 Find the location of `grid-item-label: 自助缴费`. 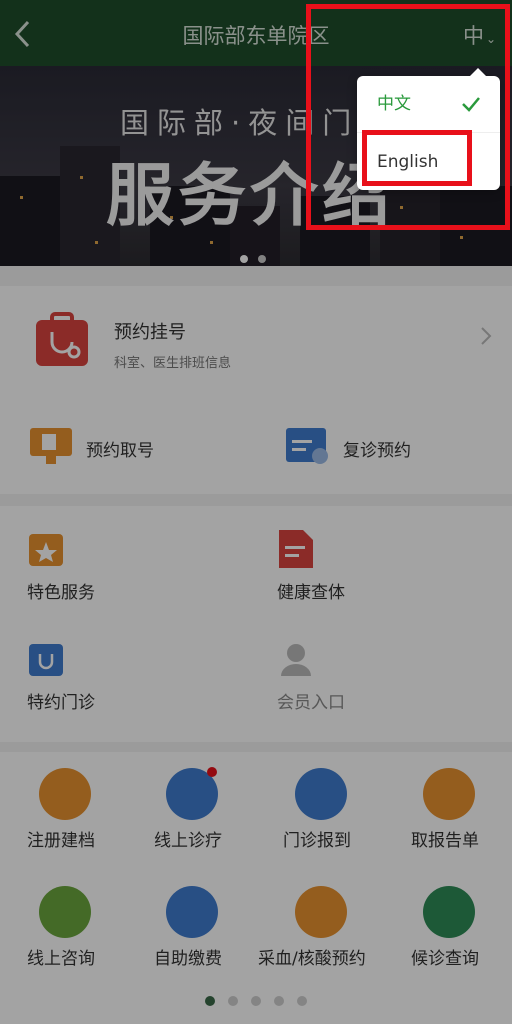

grid-item-label: 自助缴费 is located at coordinates (188, 956).